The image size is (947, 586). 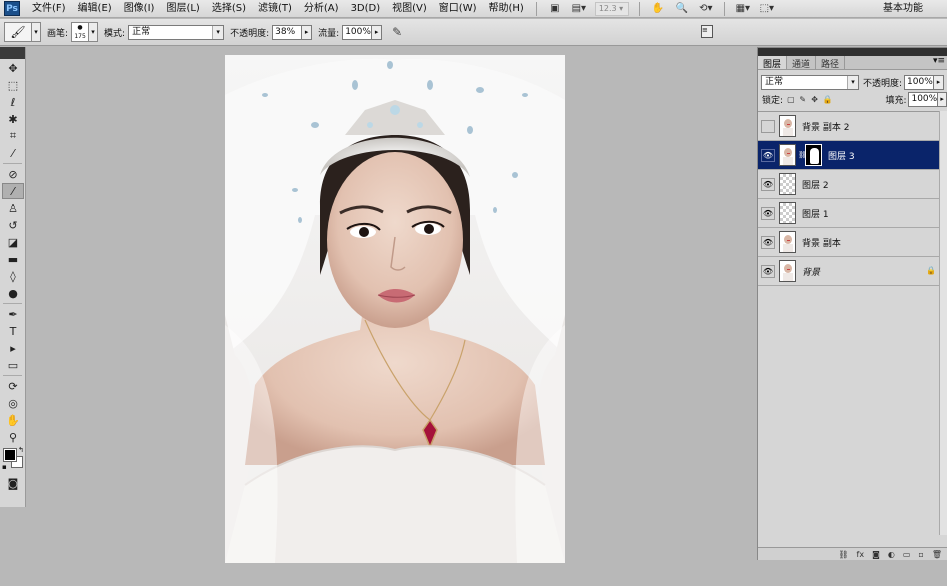 What do you see at coordinates (13, 314) in the screenshot?
I see `pen-tool-icon: ✒` at bounding box center [13, 314].